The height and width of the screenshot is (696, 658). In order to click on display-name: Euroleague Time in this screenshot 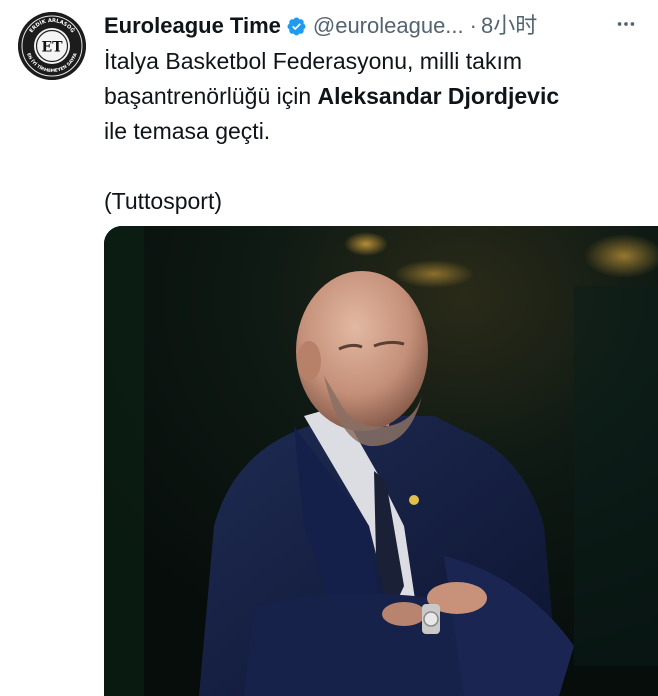, I will do `click(192, 26)`.